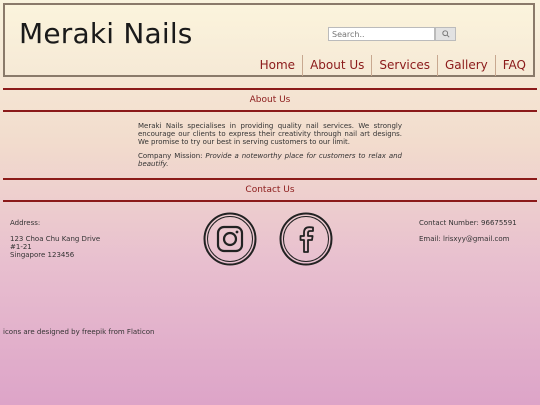  Describe the element at coordinates (404, 65) in the screenshot. I see `nav-services: Services` at that location.